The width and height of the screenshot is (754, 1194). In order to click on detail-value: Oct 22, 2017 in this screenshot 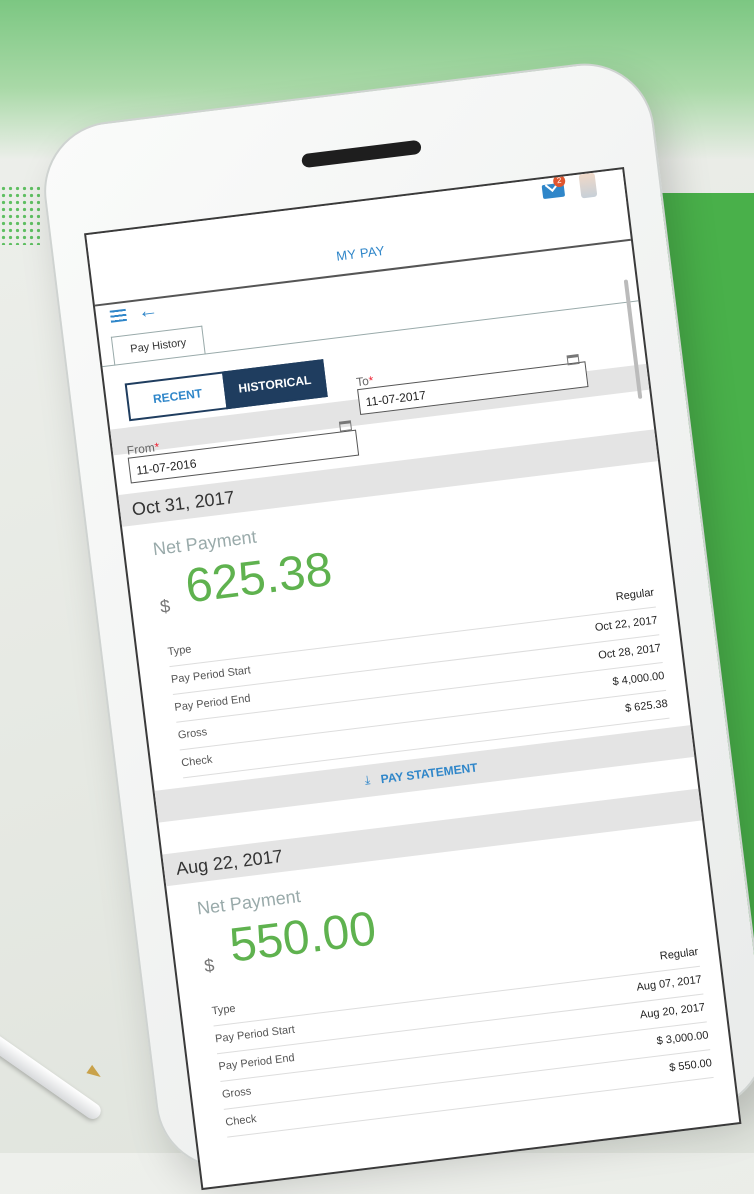, I will do `click(626, 624)`.